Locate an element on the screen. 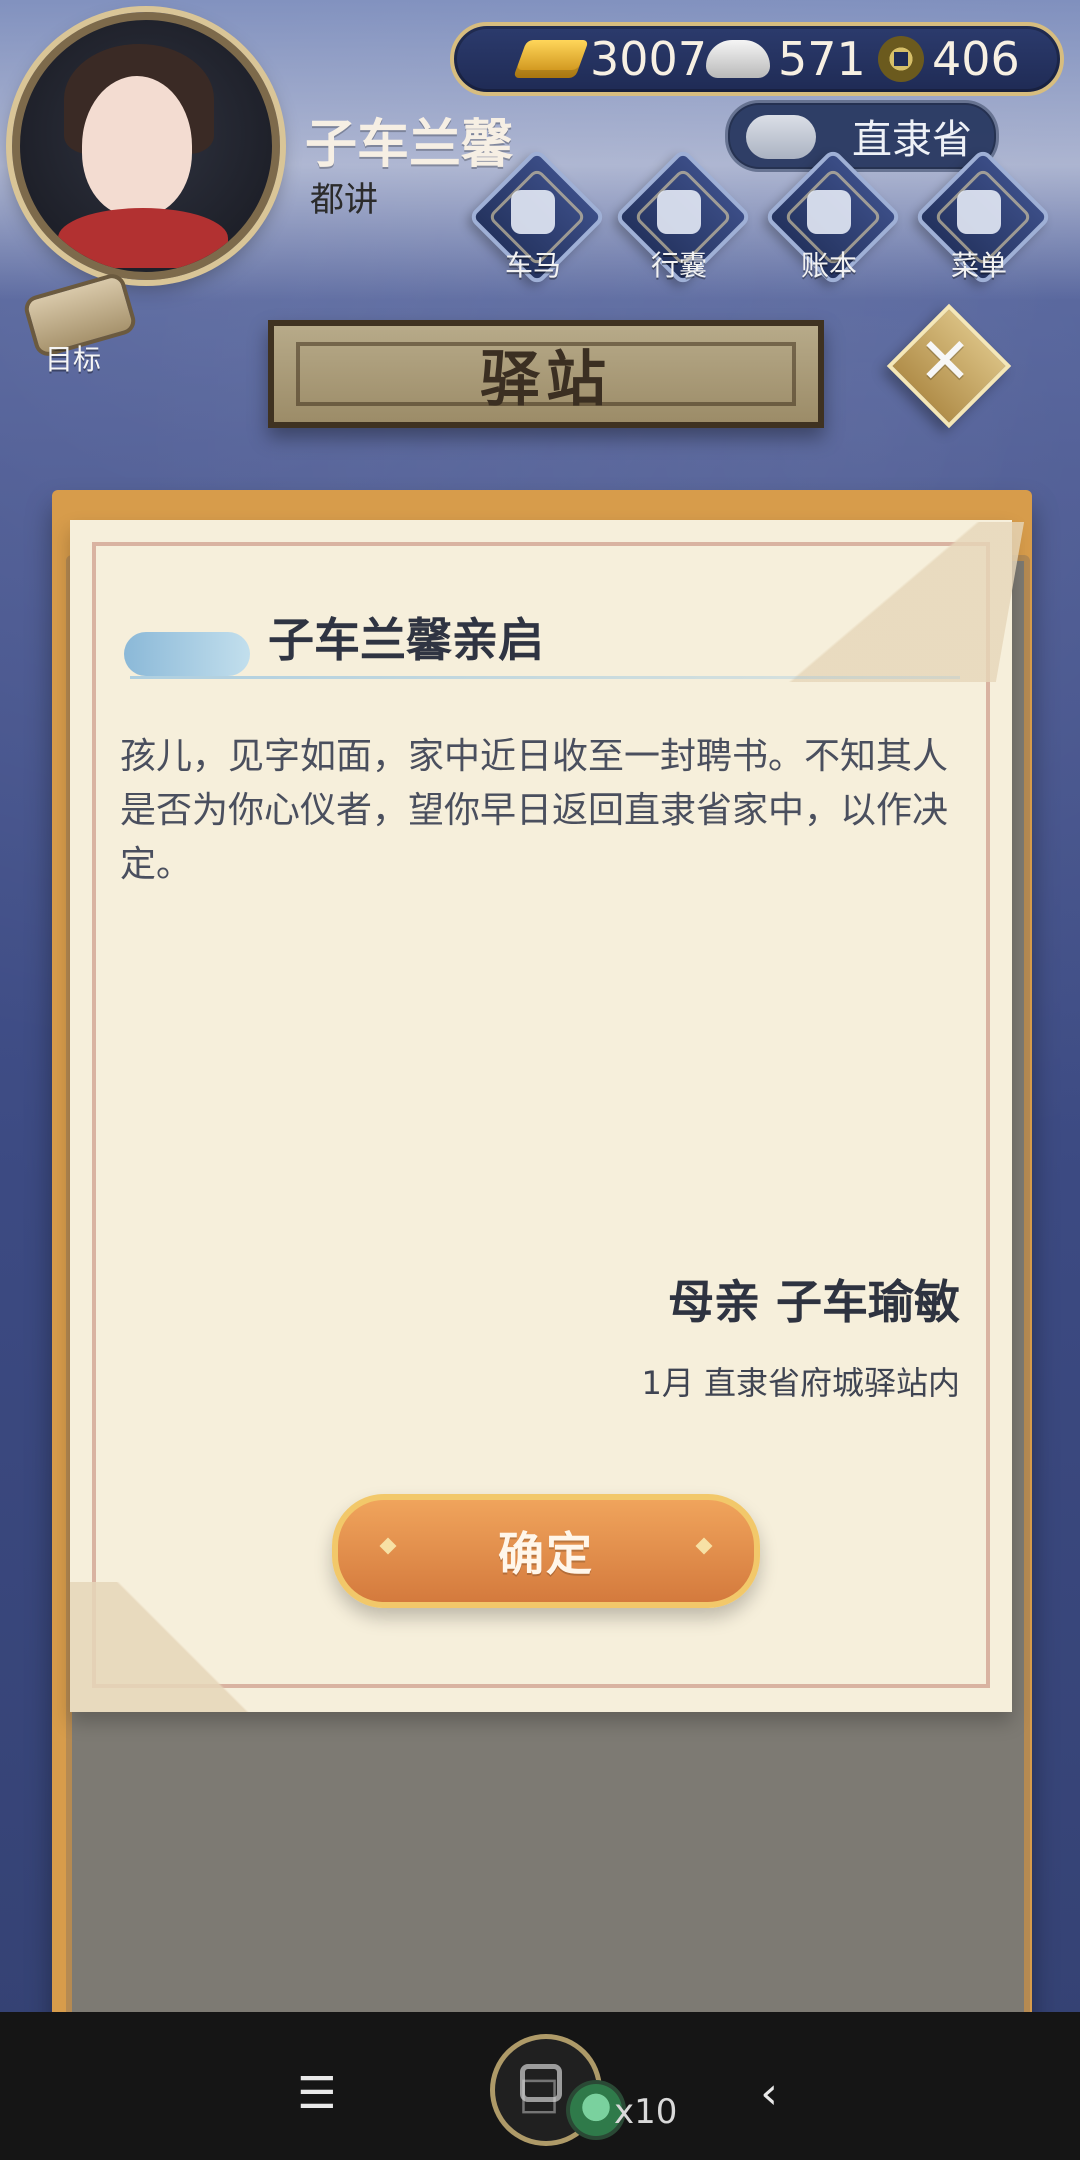 Image resolution: width=1080 pixels, height=2160 pixels. currency-bar: 3007 571 406 is located at coordinates (757, 59).